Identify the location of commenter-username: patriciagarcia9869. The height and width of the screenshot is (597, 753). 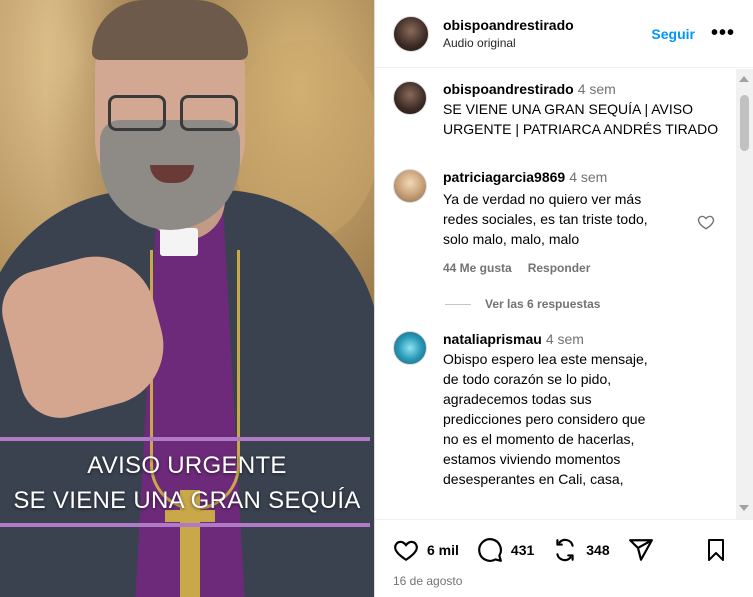
(504, 177).